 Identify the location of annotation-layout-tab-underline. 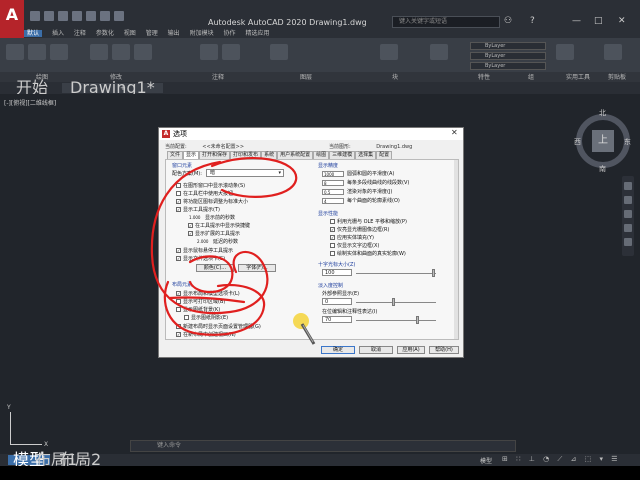
(207, 300).